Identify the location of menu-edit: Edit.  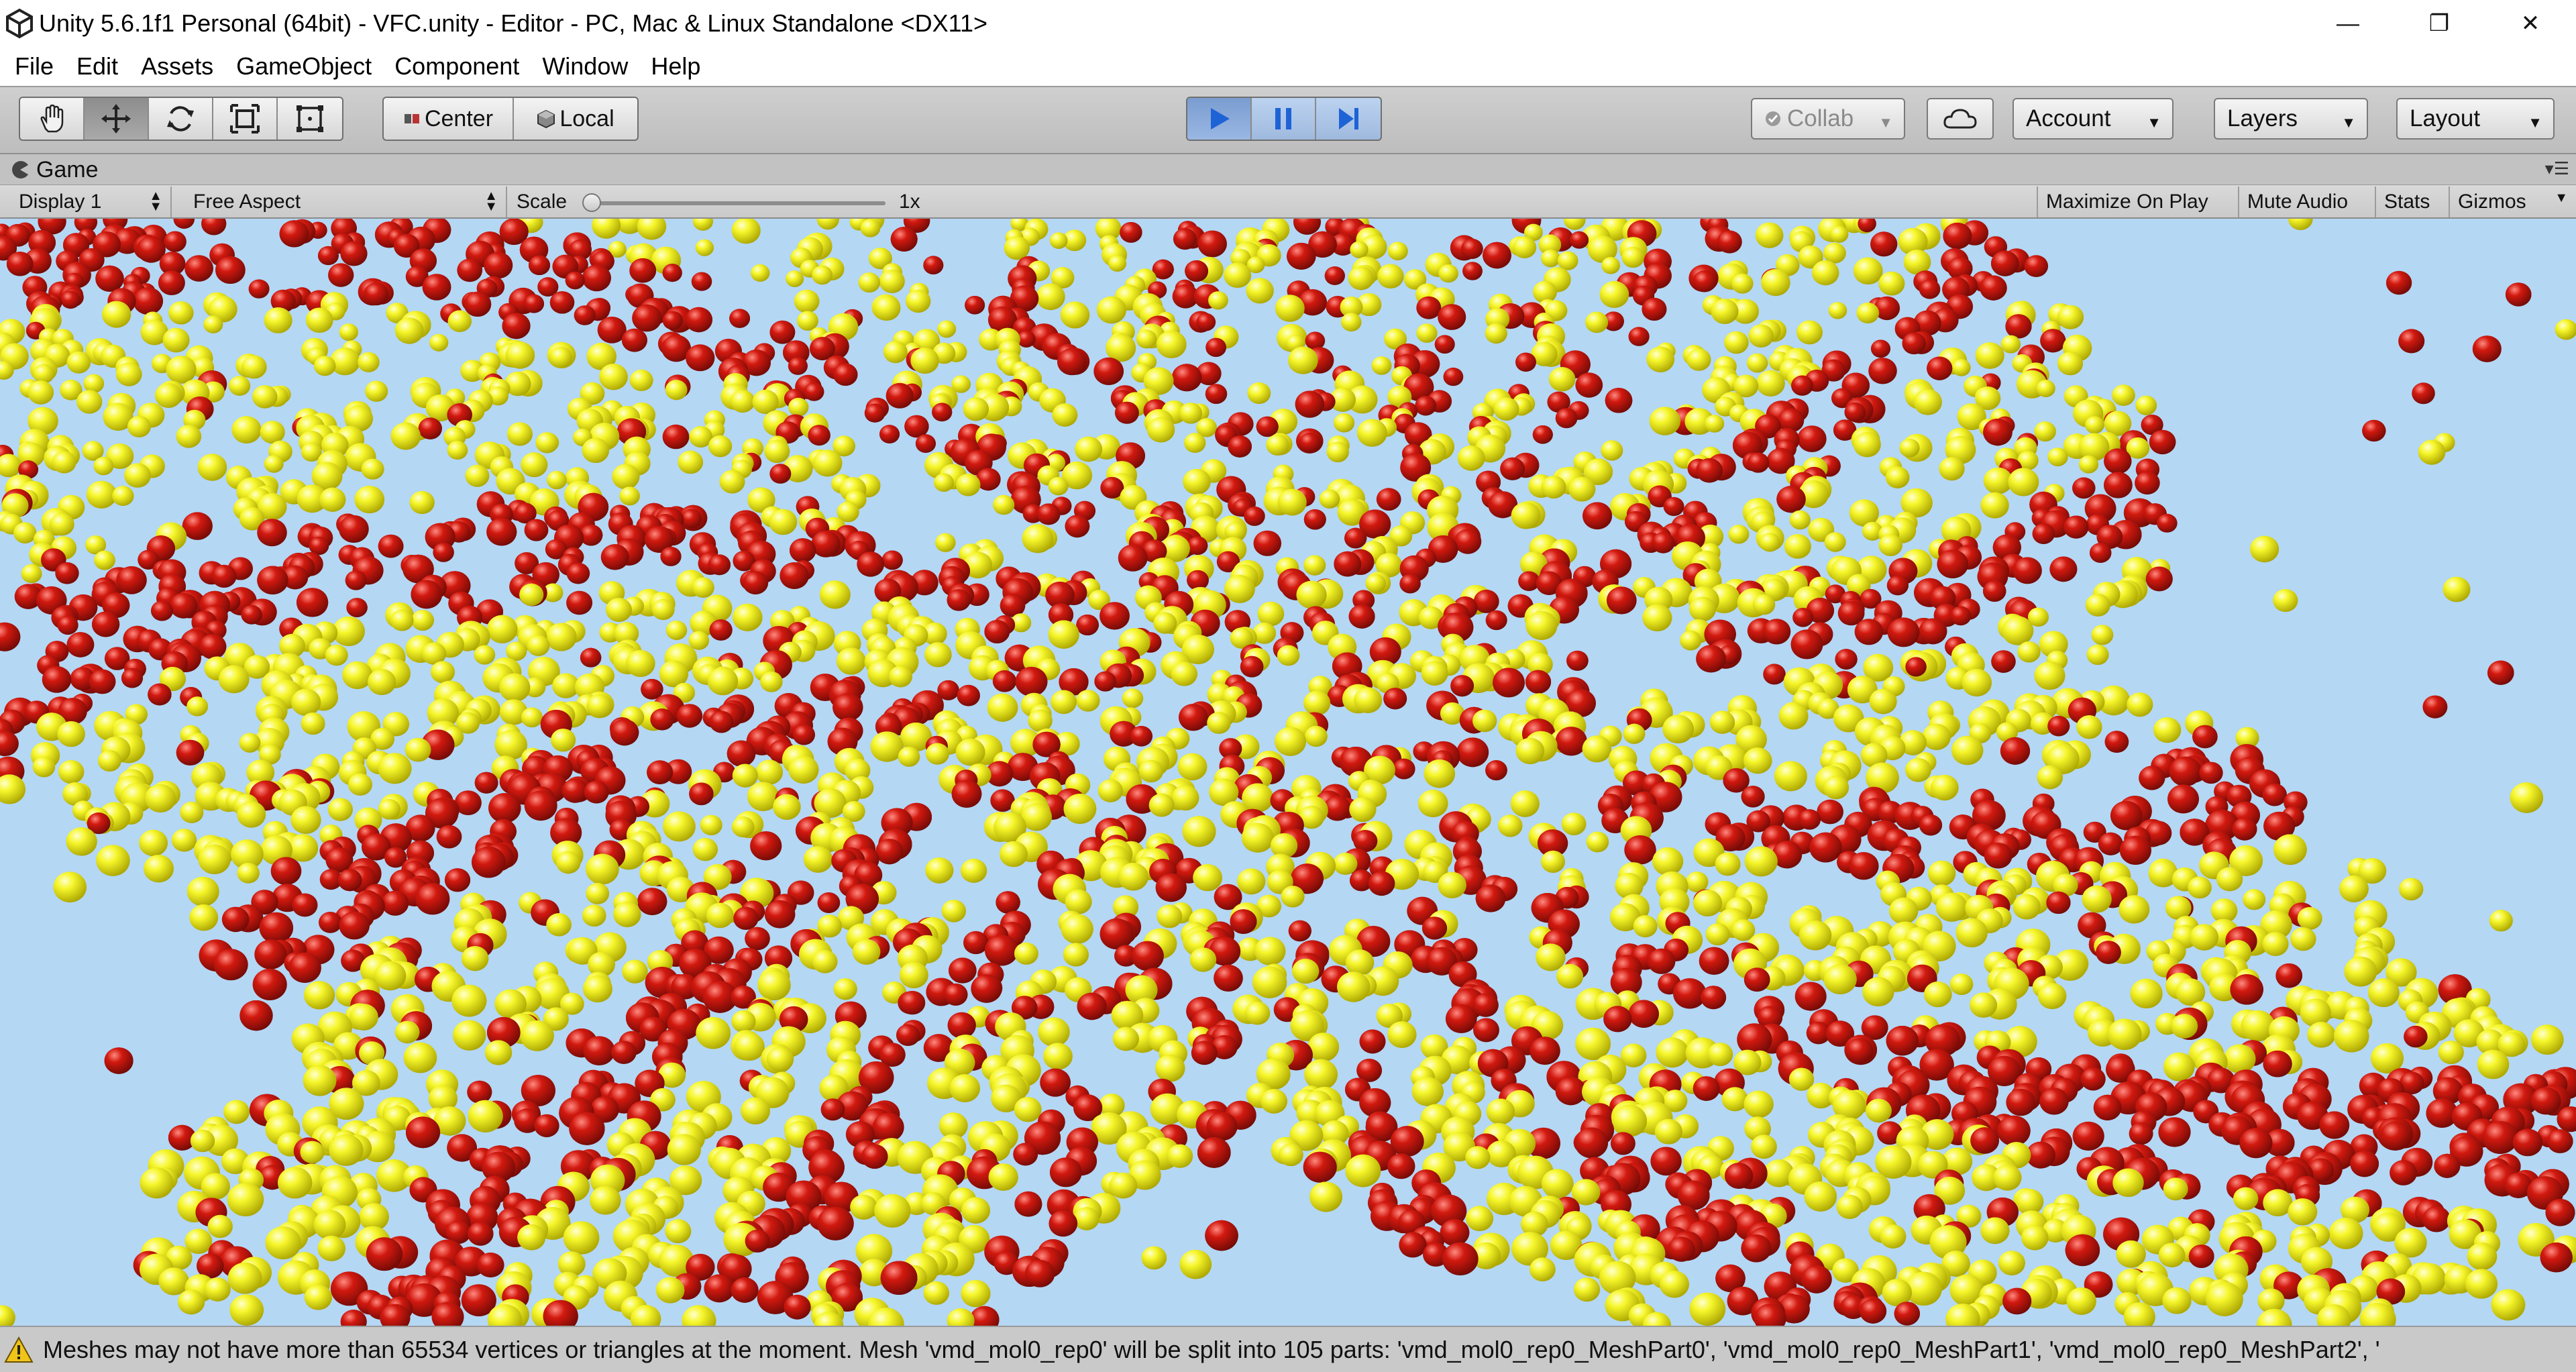
(97, 66).